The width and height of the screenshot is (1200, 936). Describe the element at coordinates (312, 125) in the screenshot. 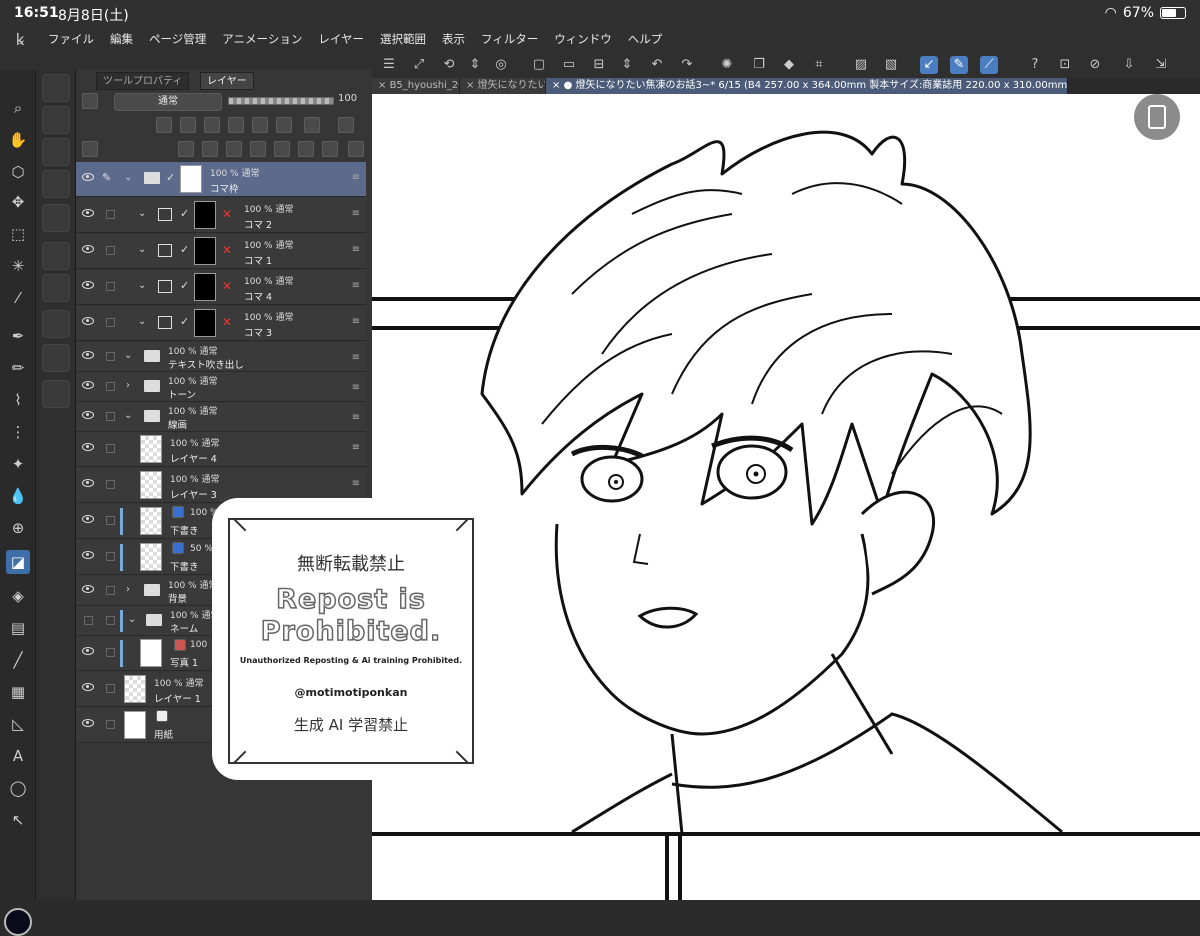

I see `ruler-show-icon` at that location.